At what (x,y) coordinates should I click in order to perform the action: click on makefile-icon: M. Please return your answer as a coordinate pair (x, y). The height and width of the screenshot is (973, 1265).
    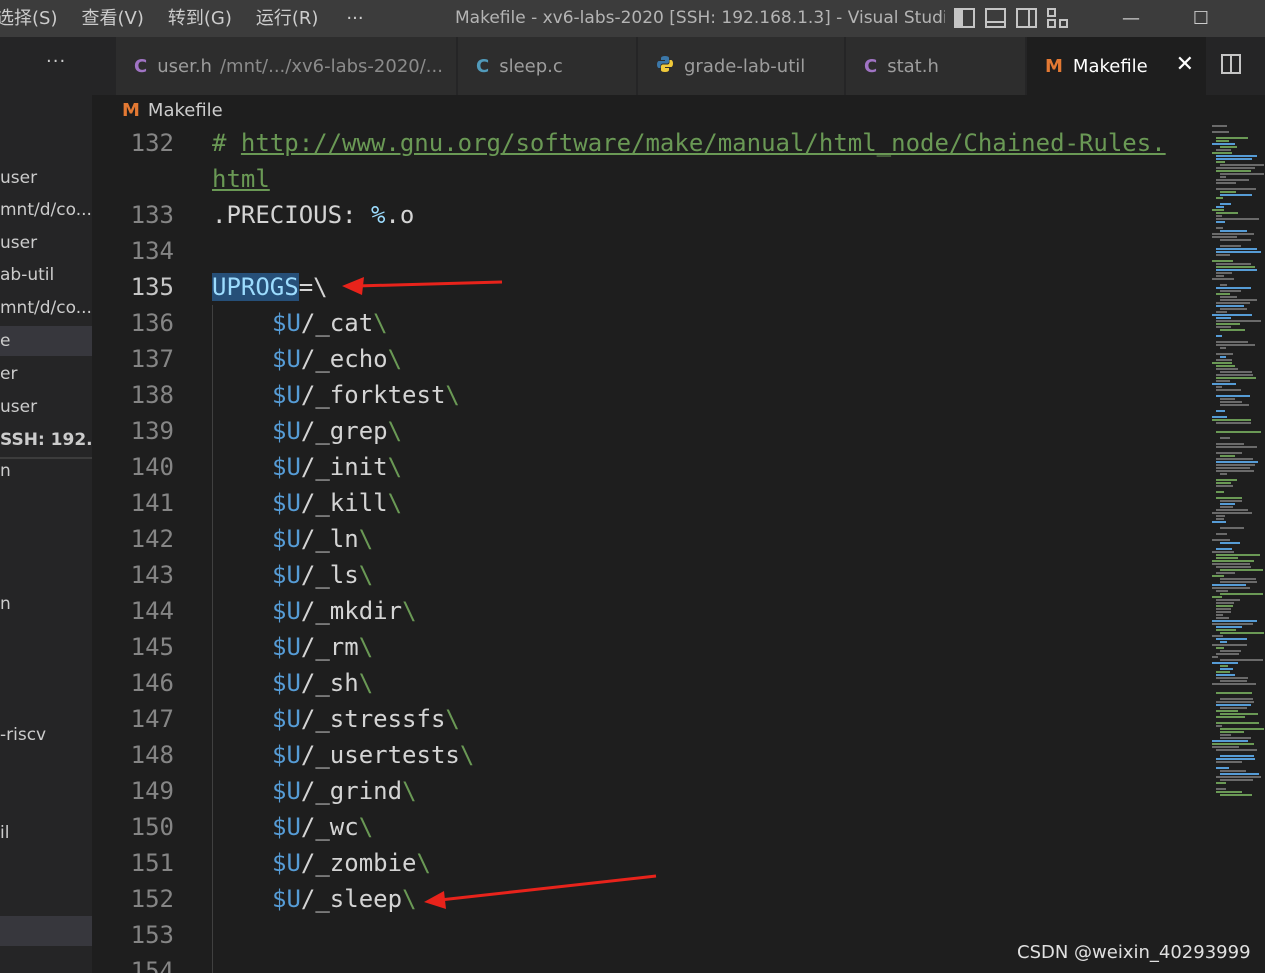
    Looking at the image, I should click on (131, 110).